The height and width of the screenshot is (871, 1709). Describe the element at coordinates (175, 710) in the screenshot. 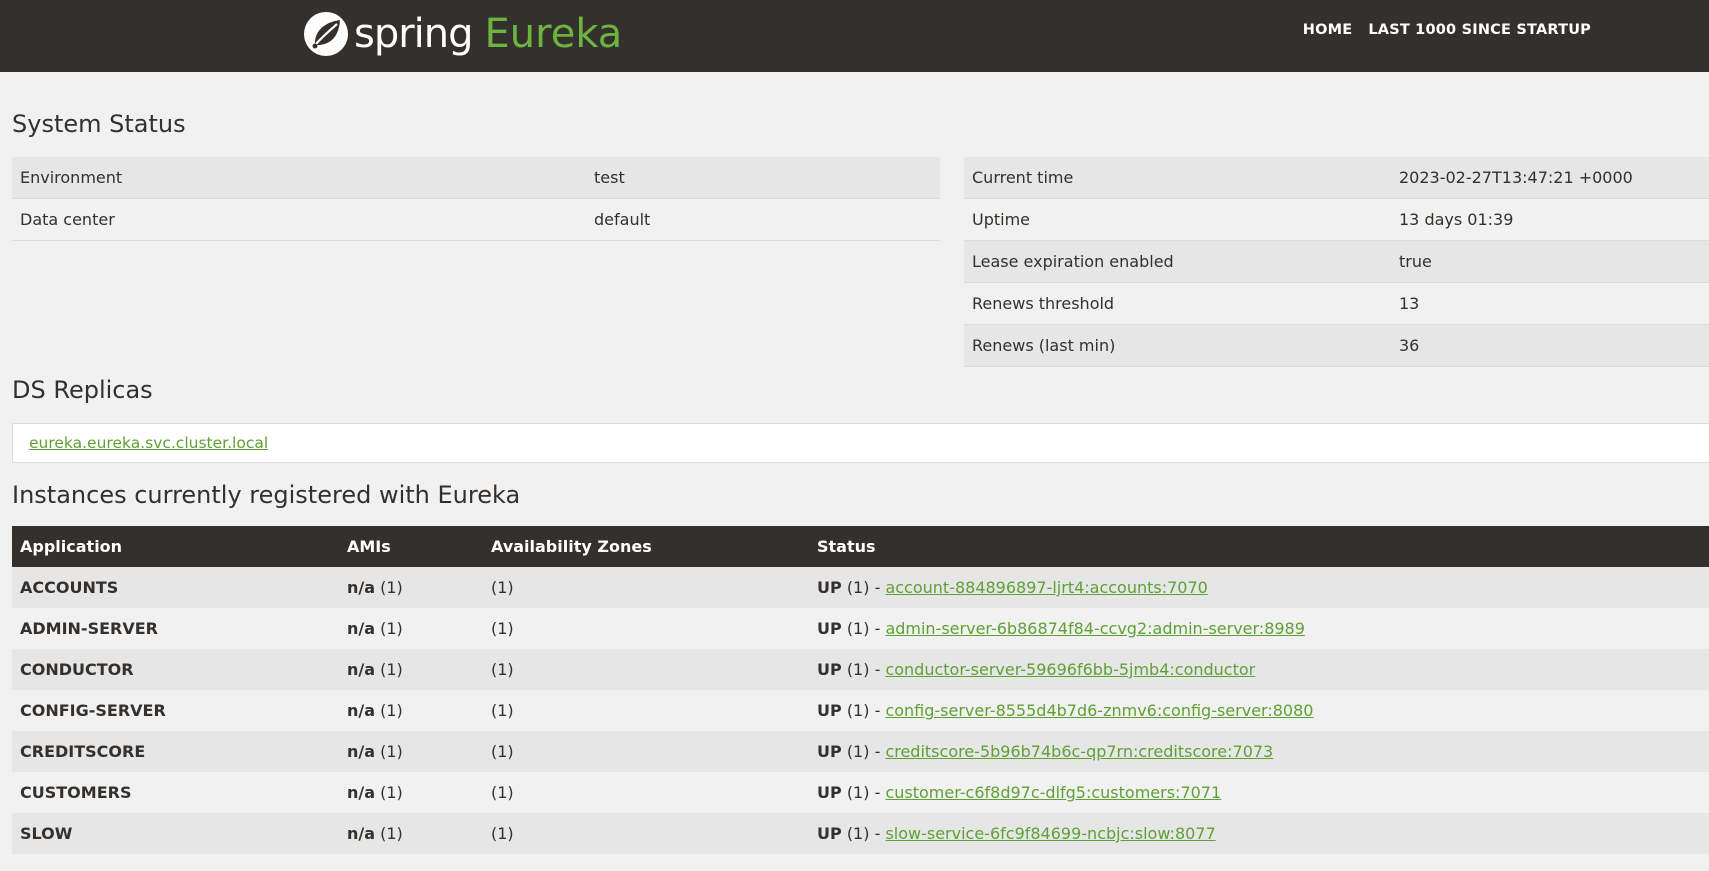

I see `application-name: CONFIG-SERVER` at that location.